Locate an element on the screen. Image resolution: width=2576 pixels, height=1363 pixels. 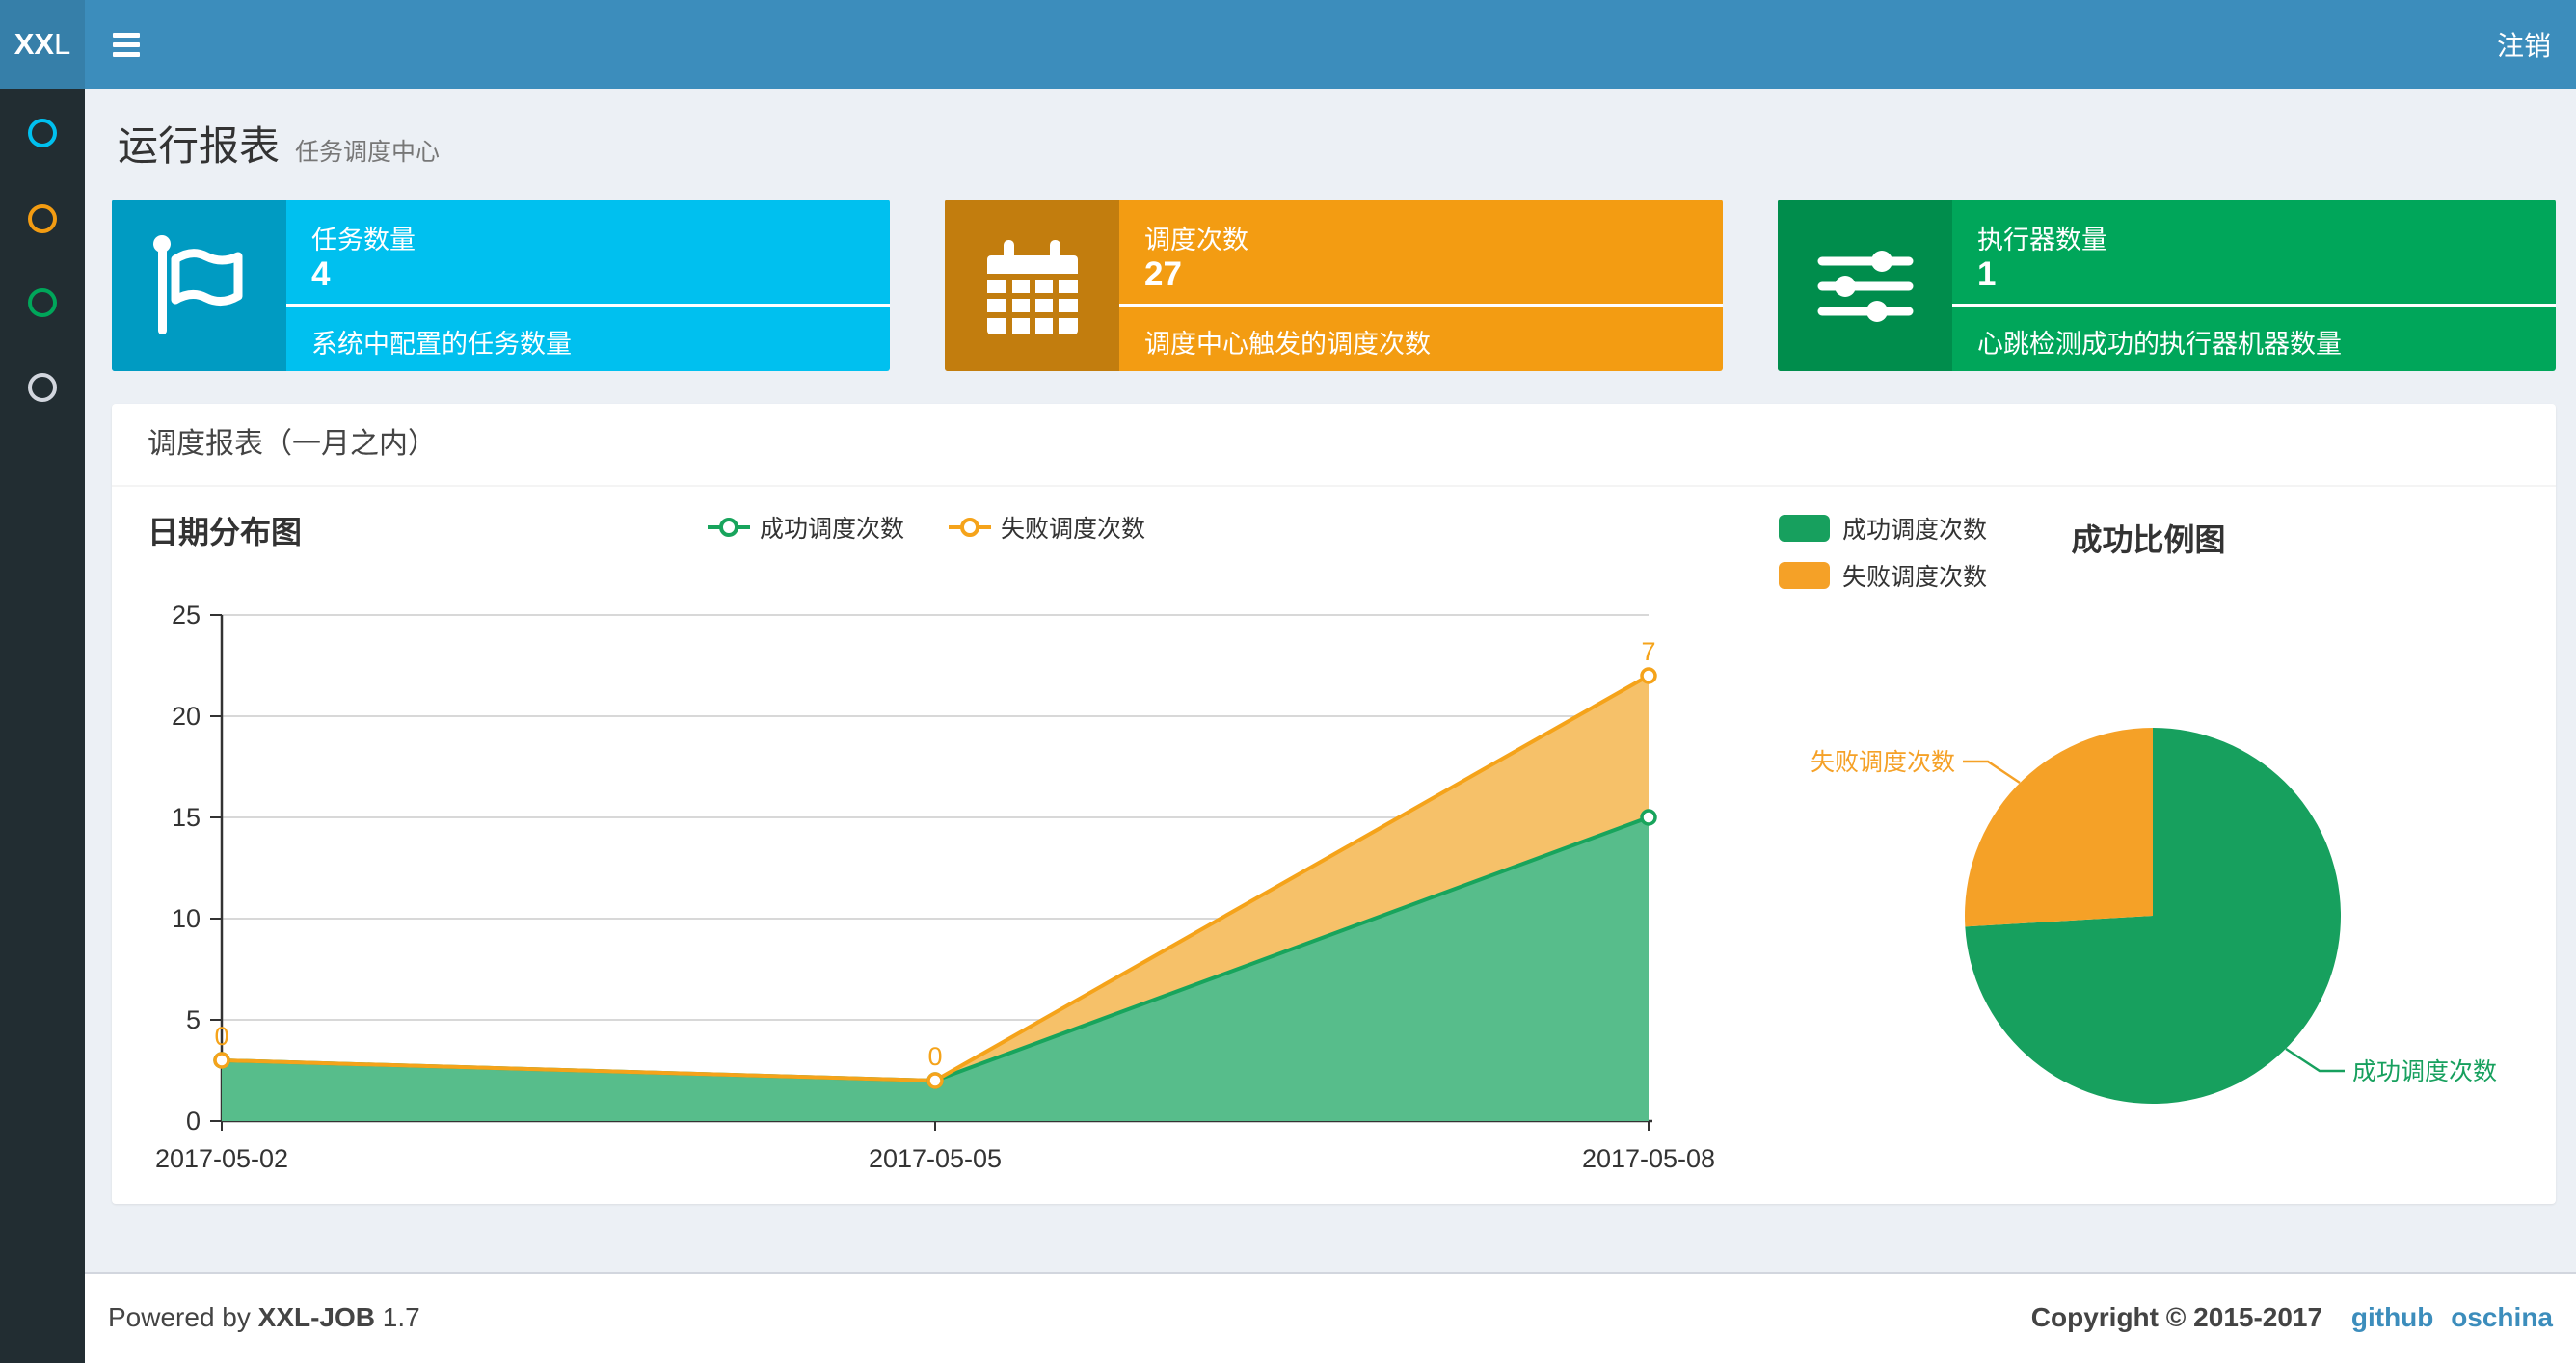
line-chart-legend: 成功调度次数 失败调度次数 is located at coordinates (927, 527).